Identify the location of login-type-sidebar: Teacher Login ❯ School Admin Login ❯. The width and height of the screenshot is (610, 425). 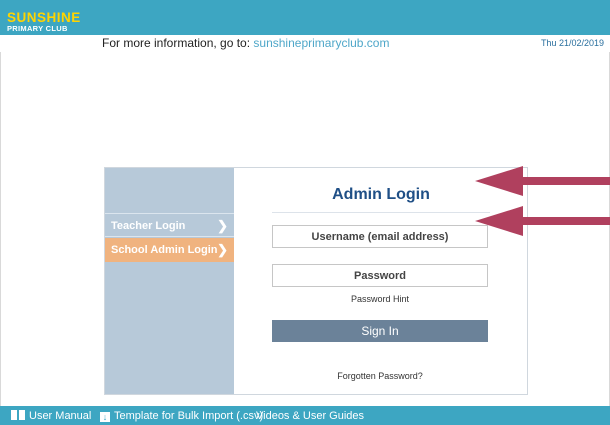
(169, 281).